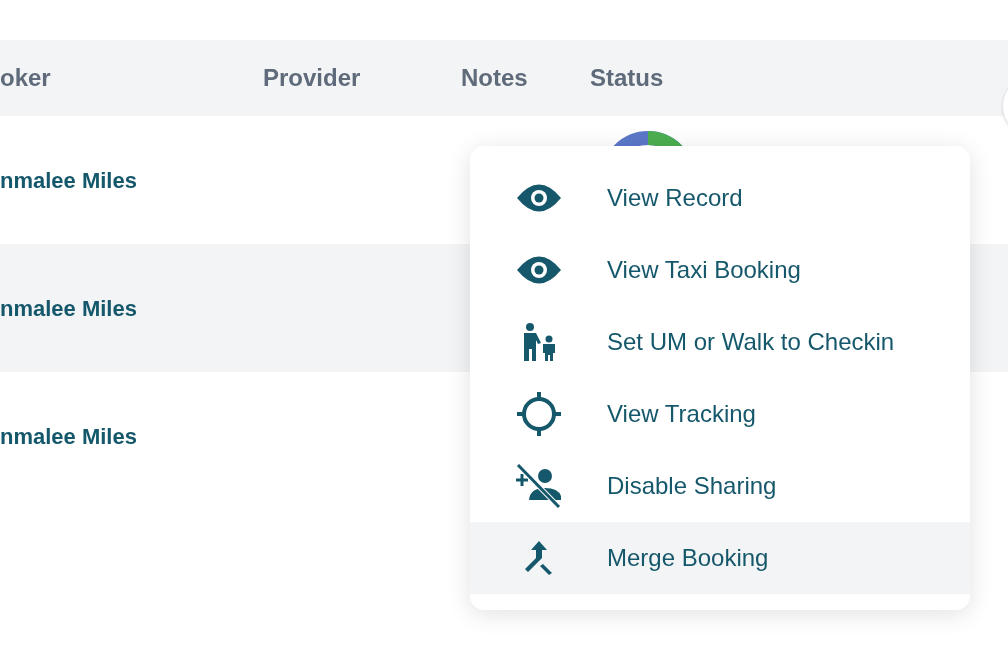 The height and width of the screenshot is (666, 1008). What do you see at coordinates (720, 270) in the screenshot?
I see `menu-item: View Taxi Booking` at bounding box center [720, 270].